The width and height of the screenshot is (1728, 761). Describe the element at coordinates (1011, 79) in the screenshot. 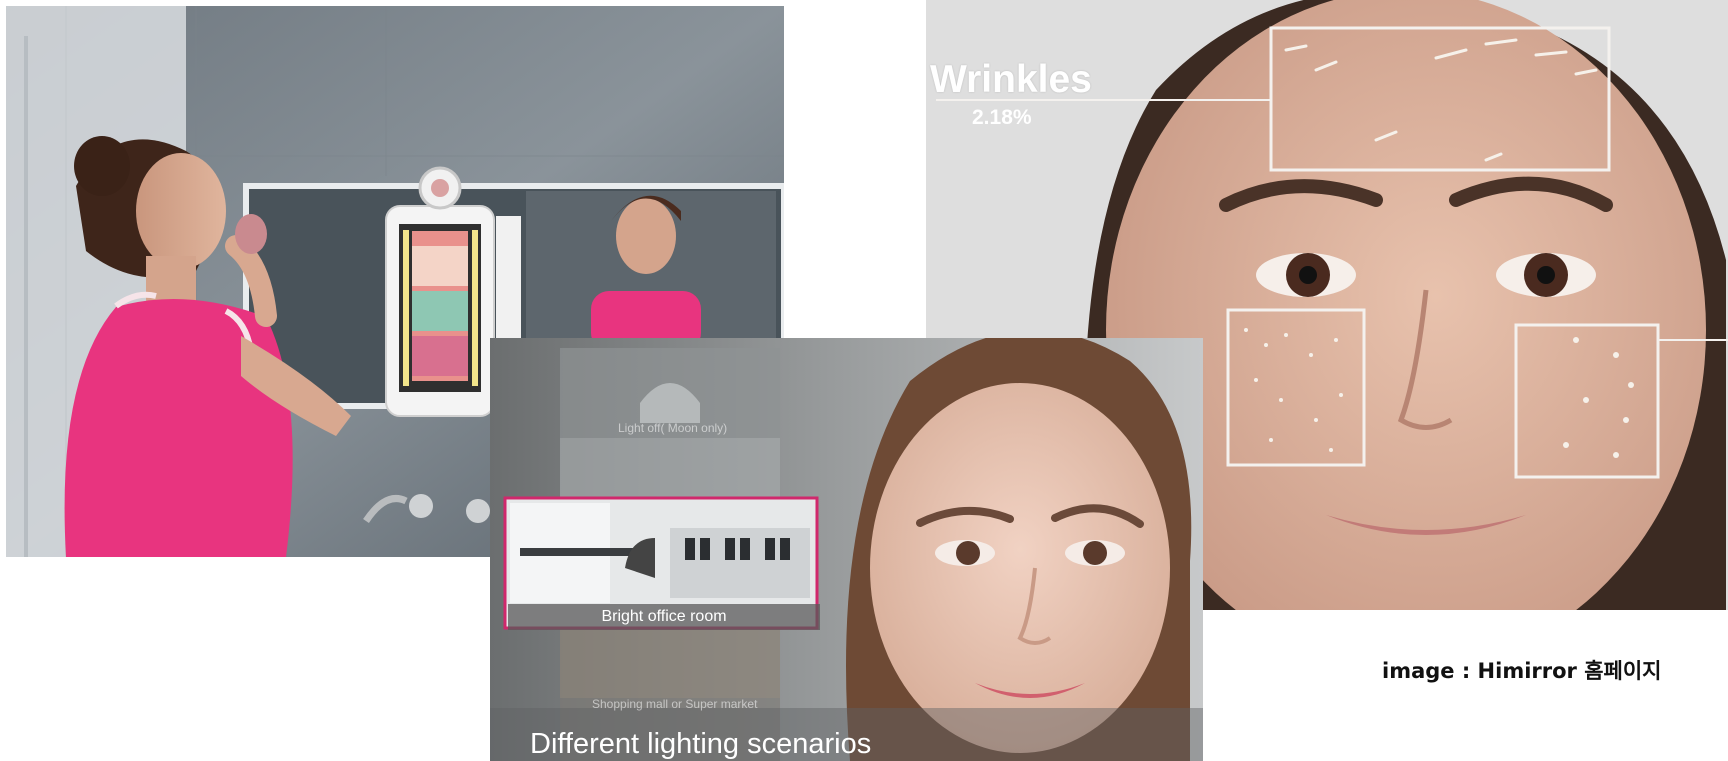

I see `wrinkles-label: Wrinkles` at that location.